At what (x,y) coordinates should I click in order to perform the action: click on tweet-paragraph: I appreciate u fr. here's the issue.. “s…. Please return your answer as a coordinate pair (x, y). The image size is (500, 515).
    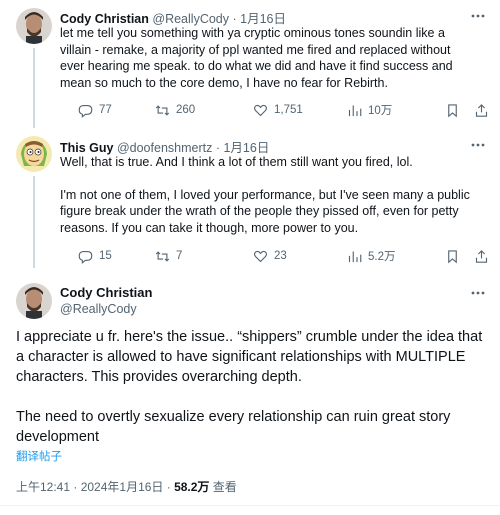
    Looking at the image, I should click on (249, 357).